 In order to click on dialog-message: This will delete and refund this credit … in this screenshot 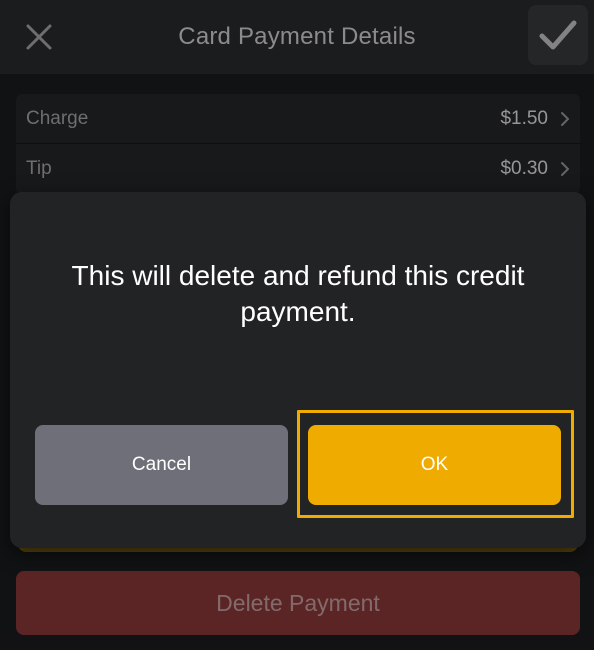, I will do `click(298, 293)`.